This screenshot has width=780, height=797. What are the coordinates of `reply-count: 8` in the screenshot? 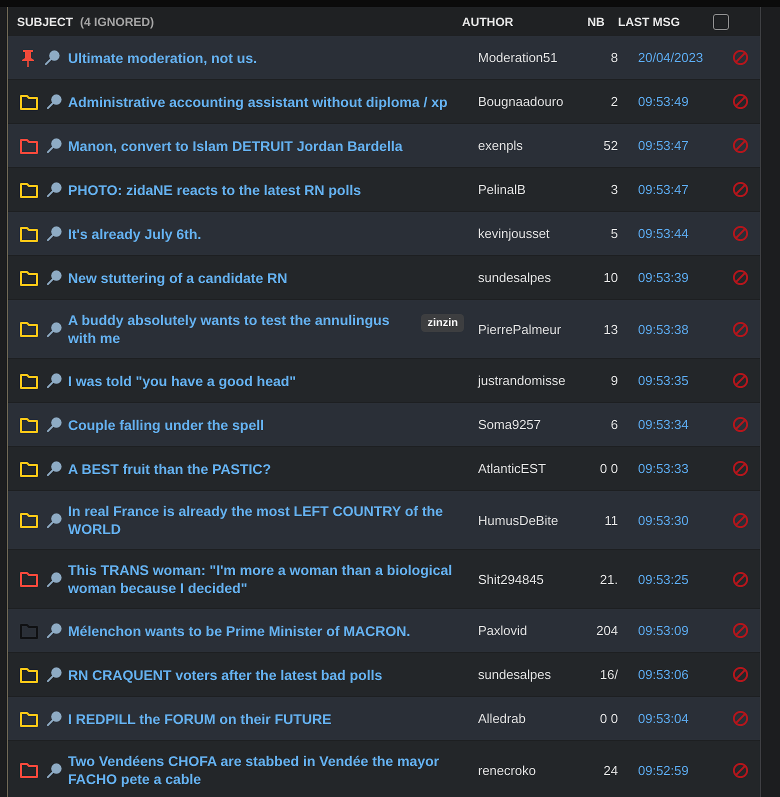 It's located at (614, 57).